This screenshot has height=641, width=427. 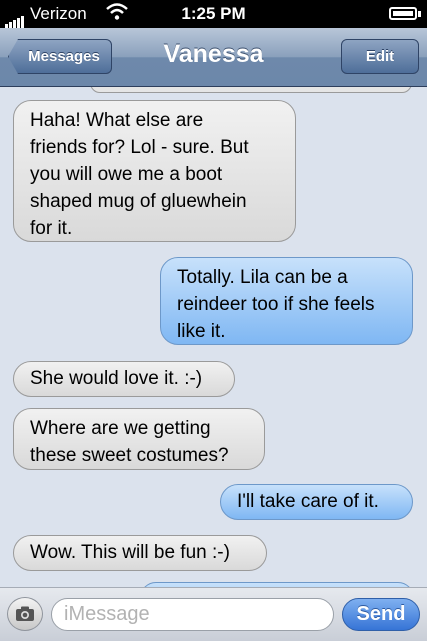 I want to click on send-button: Send, so click(x=381, y=614).